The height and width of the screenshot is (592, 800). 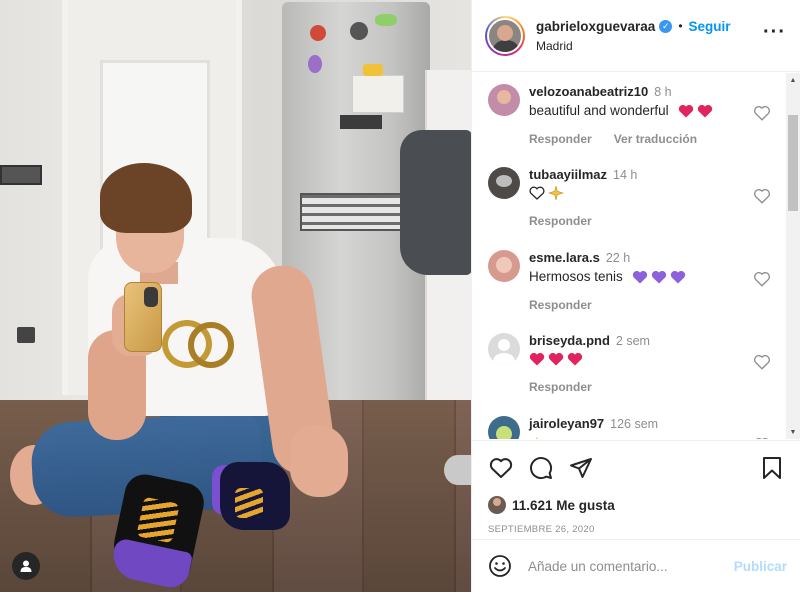 I want to click on emoji-picker-icon, so click(x=500, y=566).